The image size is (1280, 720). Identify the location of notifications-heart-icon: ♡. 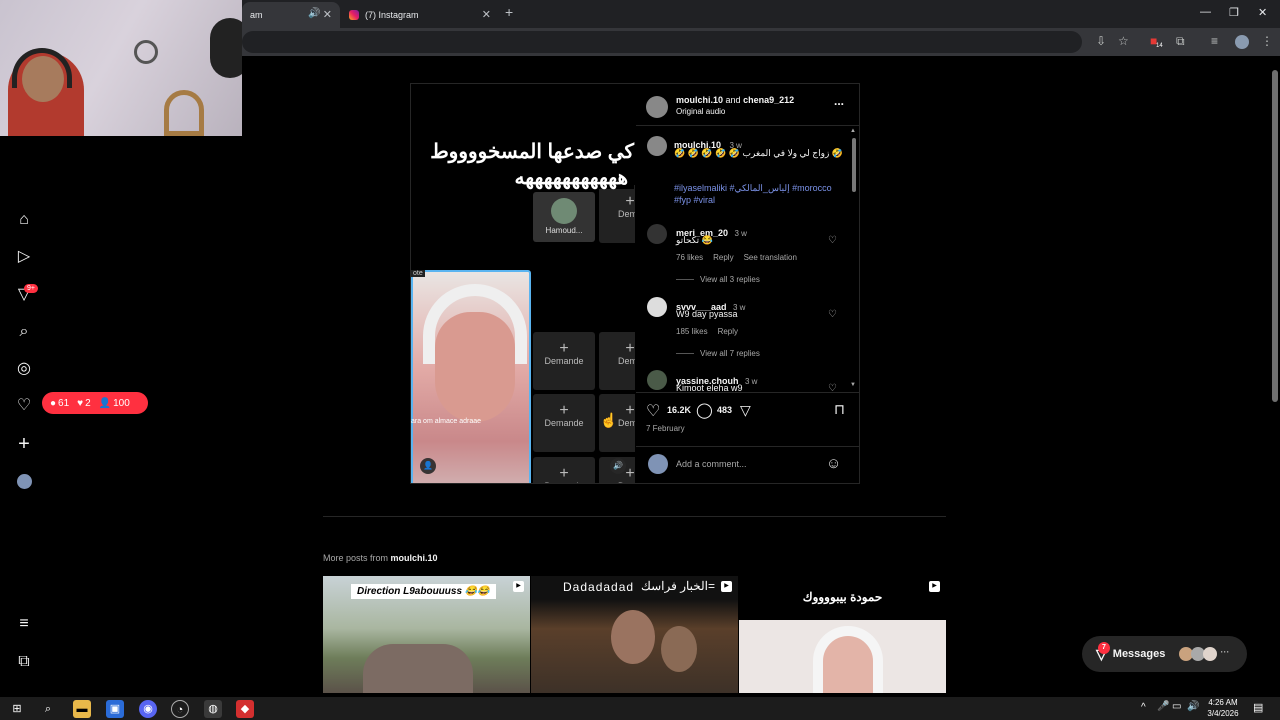
(24, 406).